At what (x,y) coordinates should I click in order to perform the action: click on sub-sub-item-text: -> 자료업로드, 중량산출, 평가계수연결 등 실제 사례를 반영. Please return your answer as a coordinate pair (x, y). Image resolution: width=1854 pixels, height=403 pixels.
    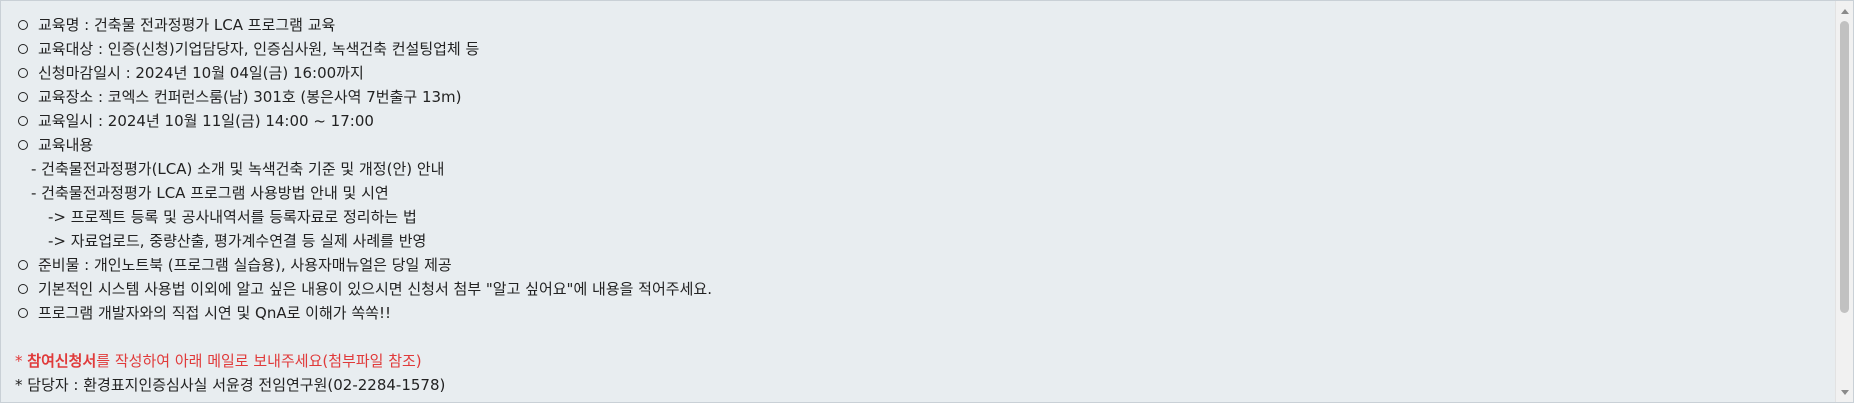
    Looking at the image, I should click on (237, 241).